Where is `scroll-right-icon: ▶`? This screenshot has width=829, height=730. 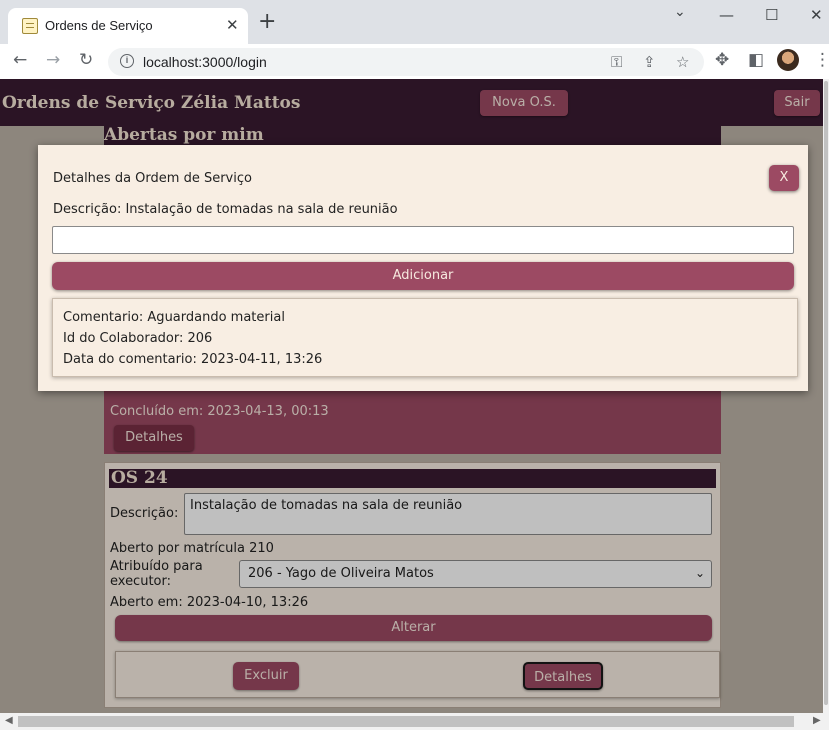
scroll-right-icon: ▶ is located at coordinates (817, 720).